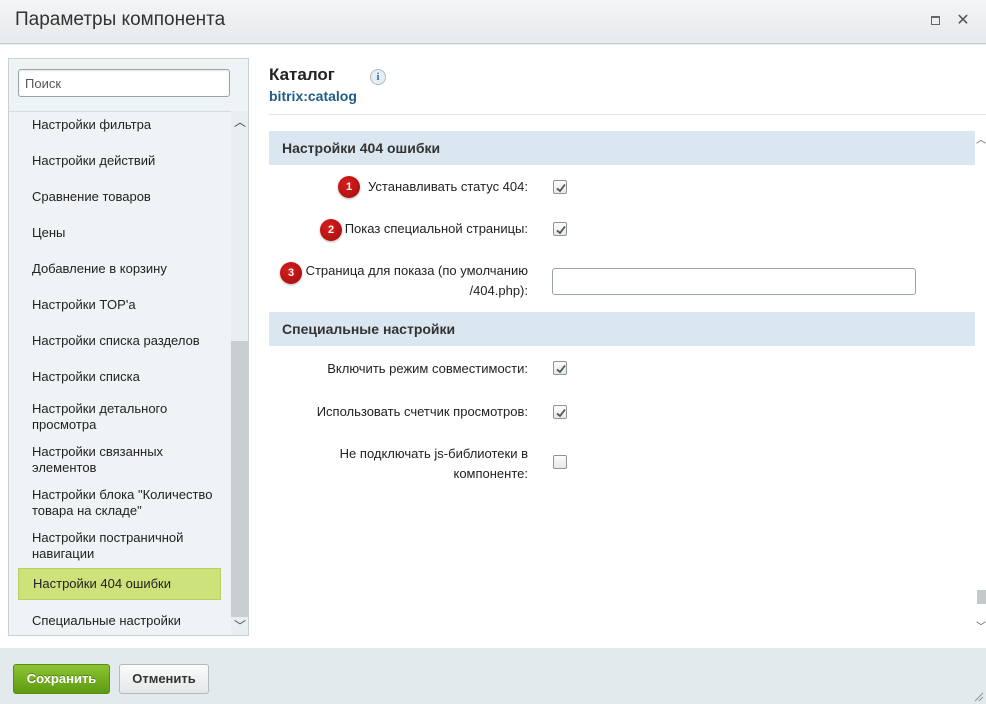 This screenshot has height=704, width=986. What do you see at coordinates (734, 281) in the screenshot?
I see `page-url-input` at bounding box center [734, 281].